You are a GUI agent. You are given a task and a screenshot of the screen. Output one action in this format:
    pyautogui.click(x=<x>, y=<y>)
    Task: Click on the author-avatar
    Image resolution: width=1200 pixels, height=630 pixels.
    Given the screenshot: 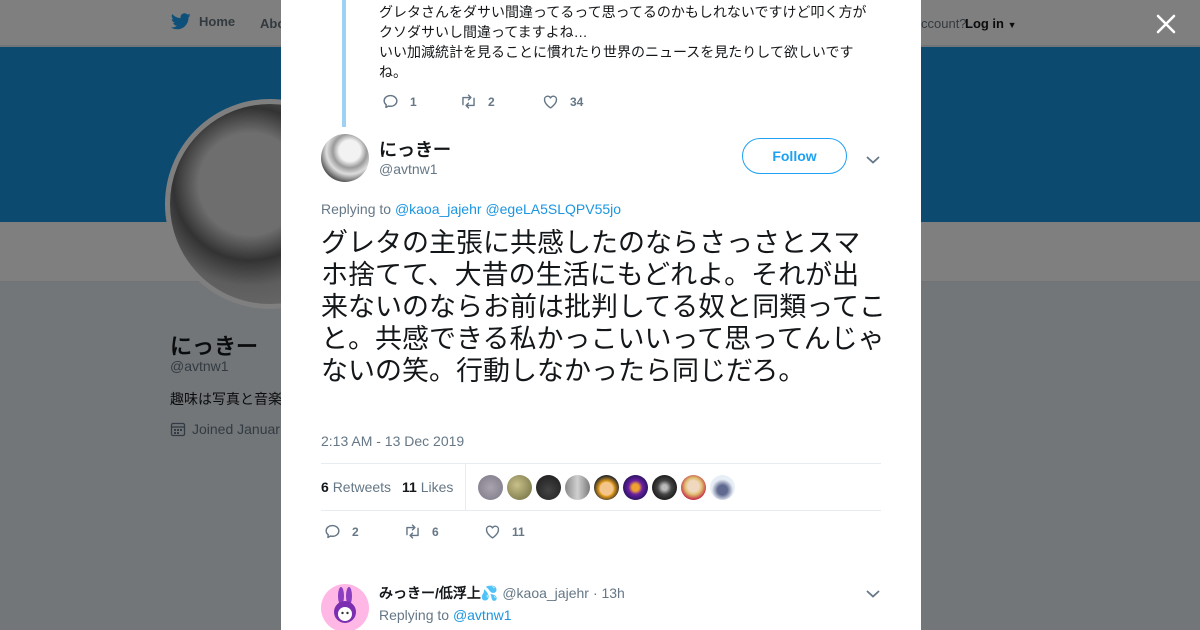 What is the action you would take?
    pyautogui.click(x=345, y=158)
    